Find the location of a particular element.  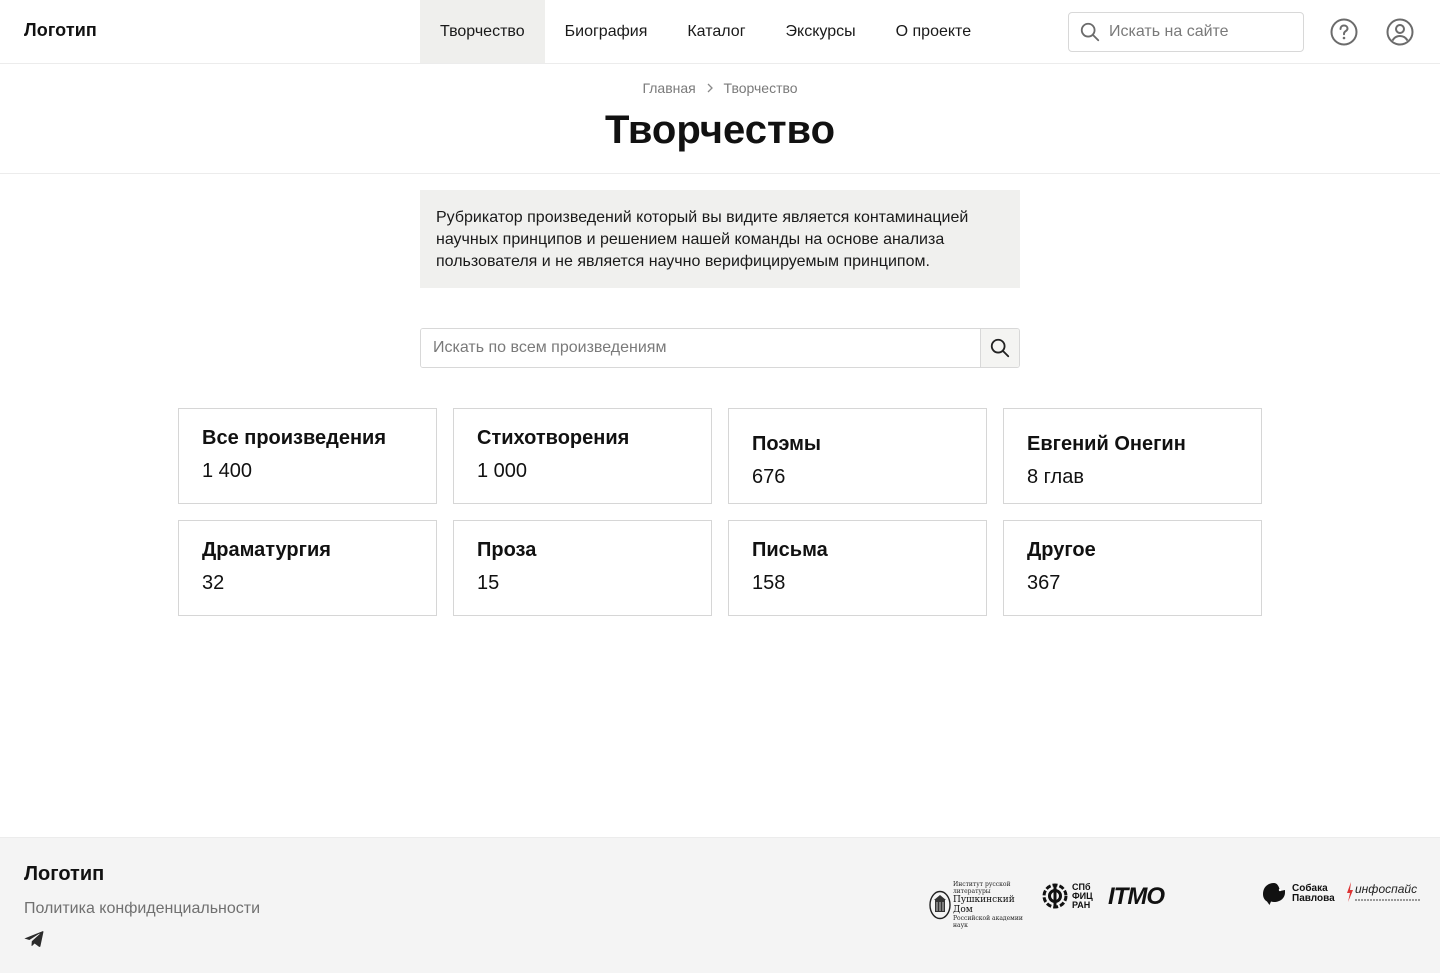

help-circle-icon is located at coordinates (1344, 32).